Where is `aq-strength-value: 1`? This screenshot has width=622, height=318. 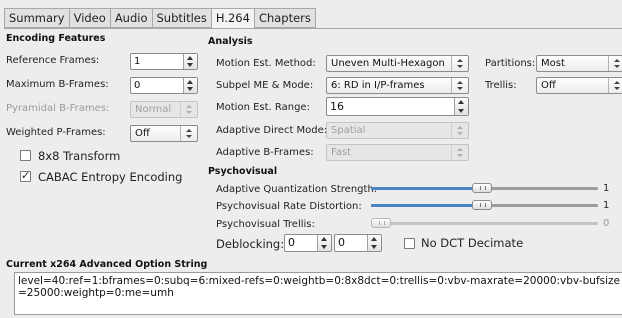
aq-strength-value: 1 is located at coordinates (606, 188).